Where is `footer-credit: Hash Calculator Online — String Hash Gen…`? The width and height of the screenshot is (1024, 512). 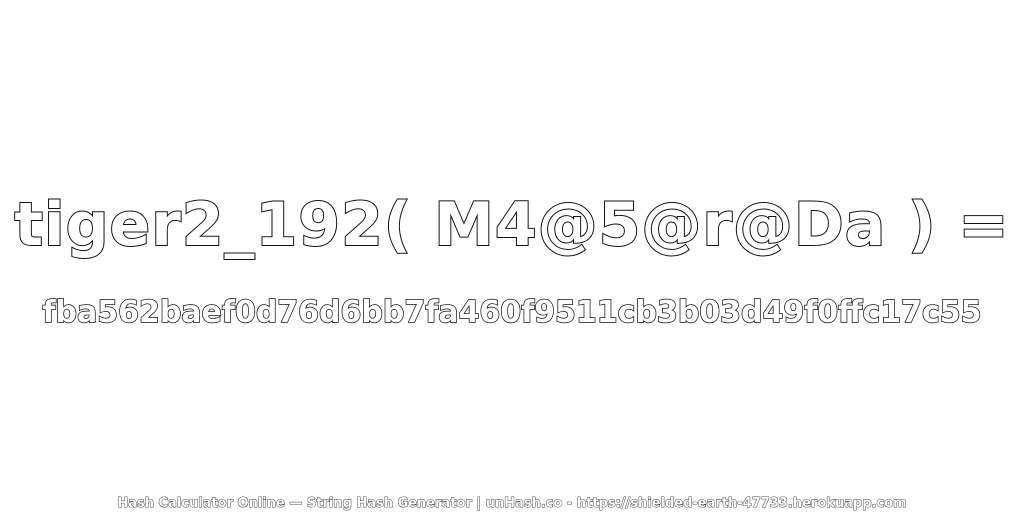 footer-credit: Hash Calculator Online — String Hash Gen… is located at coordinates (512, 504).